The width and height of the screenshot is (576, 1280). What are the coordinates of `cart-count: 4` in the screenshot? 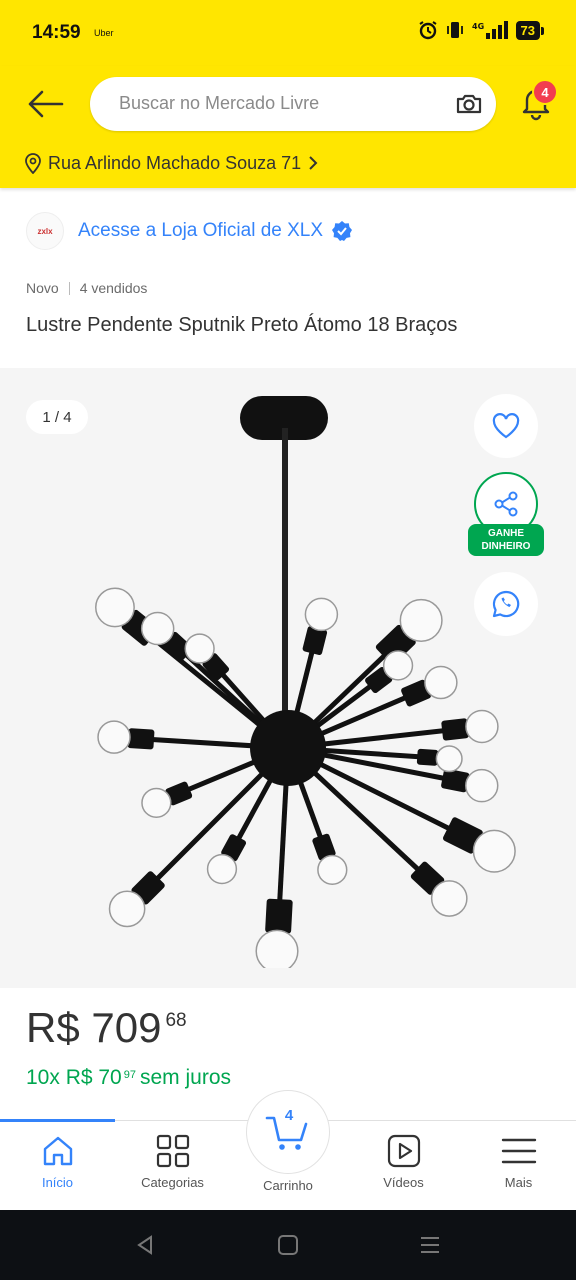 It's located at (289, 1115).